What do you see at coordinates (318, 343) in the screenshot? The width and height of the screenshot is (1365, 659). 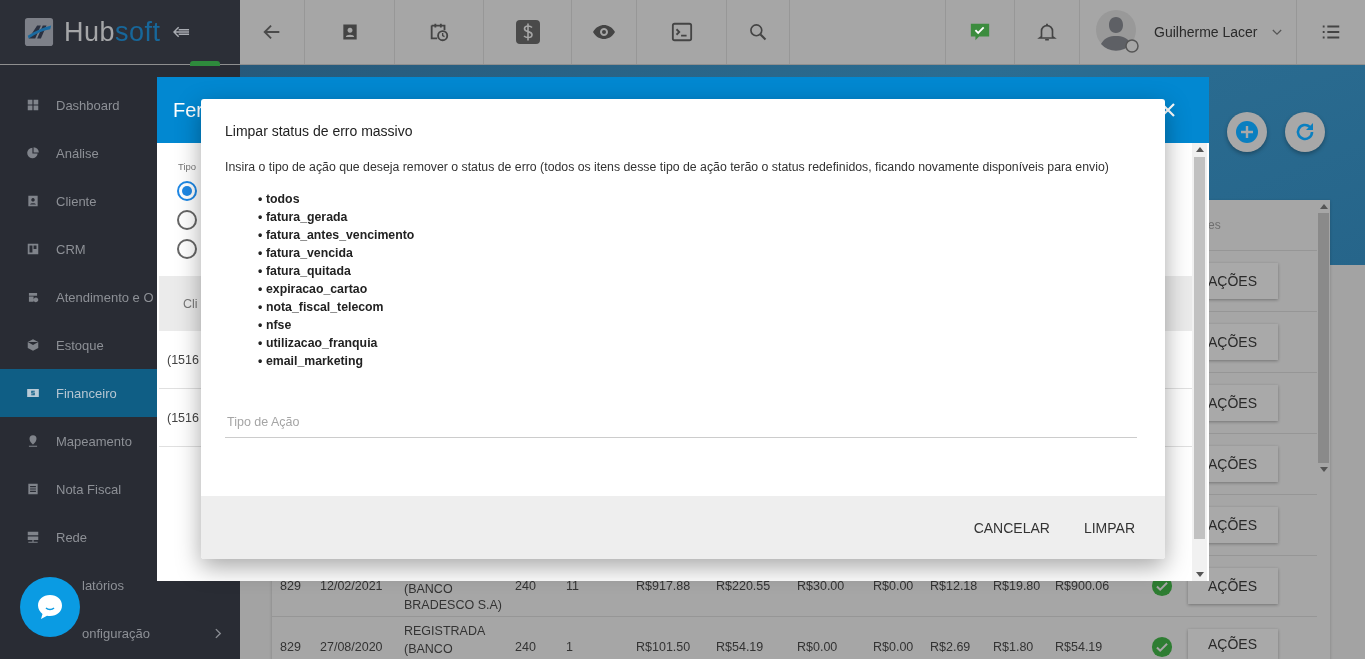 I see `list-item: • utilizacao_franquia` at bounding box center [318, 343].